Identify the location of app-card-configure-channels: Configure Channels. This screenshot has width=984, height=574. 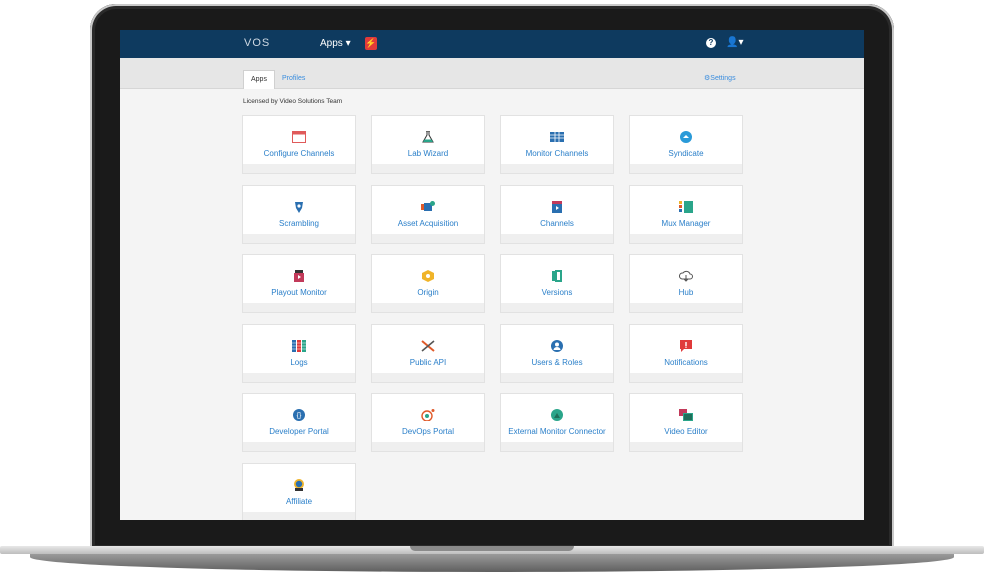
(299, 144).